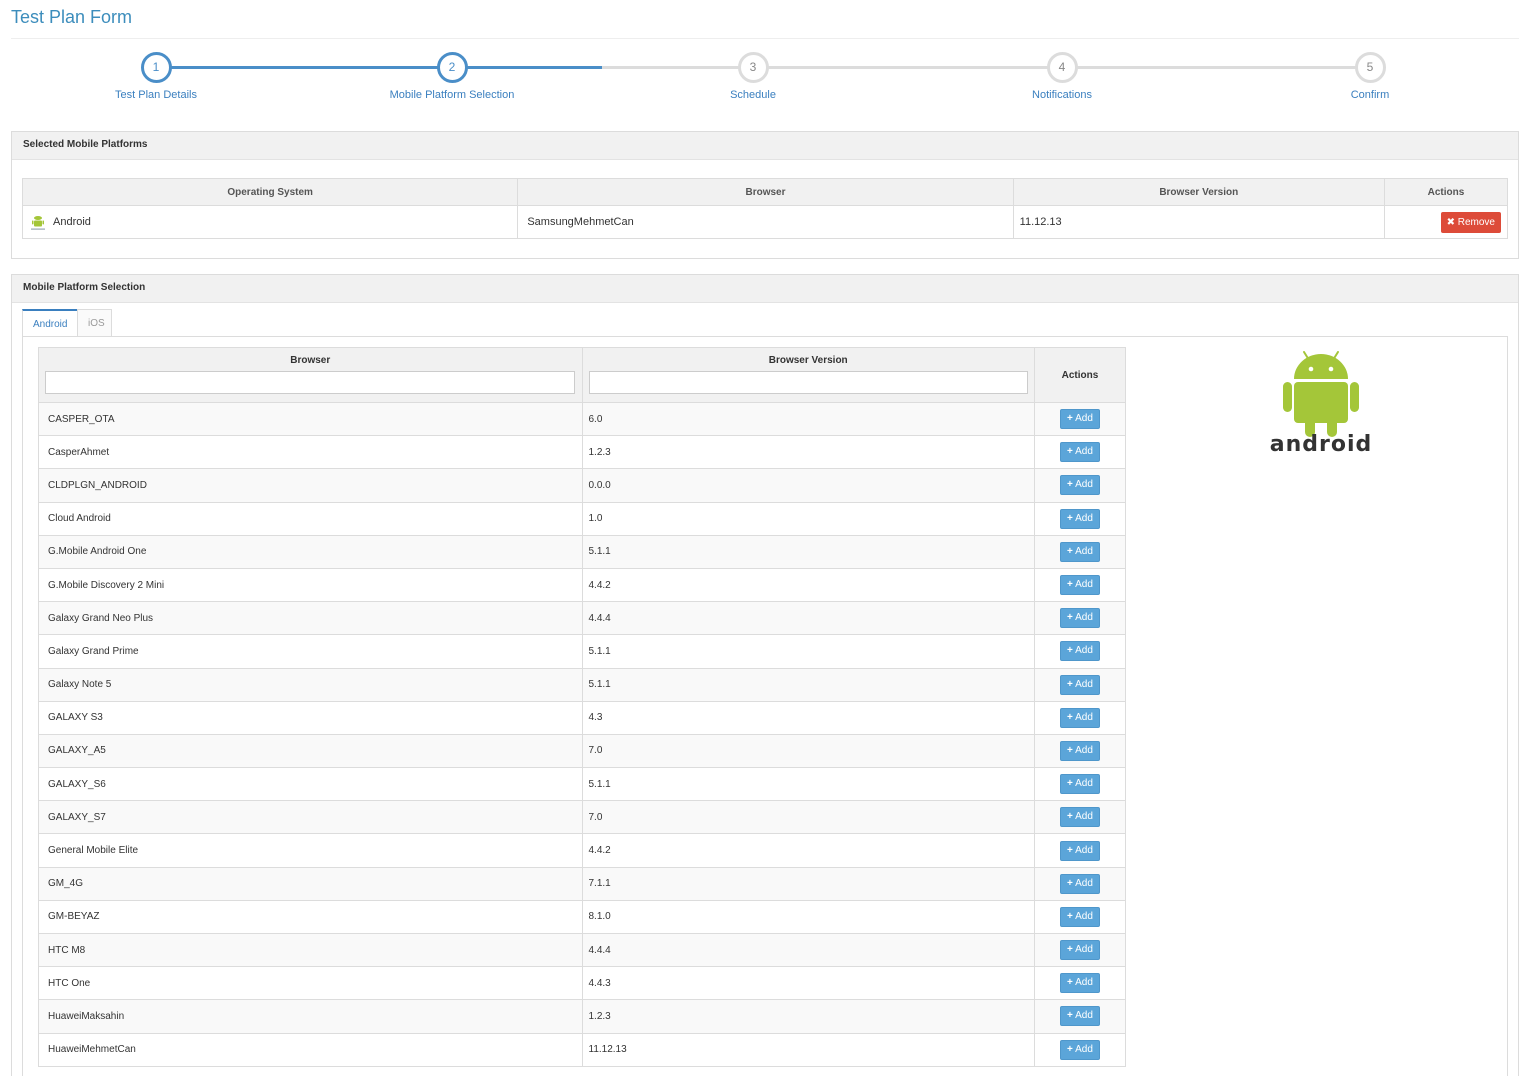 This screenshot has width=1520, height=1076. I want to click on browser-name: CLDPLGN_ANDROID, so click(310, 485).